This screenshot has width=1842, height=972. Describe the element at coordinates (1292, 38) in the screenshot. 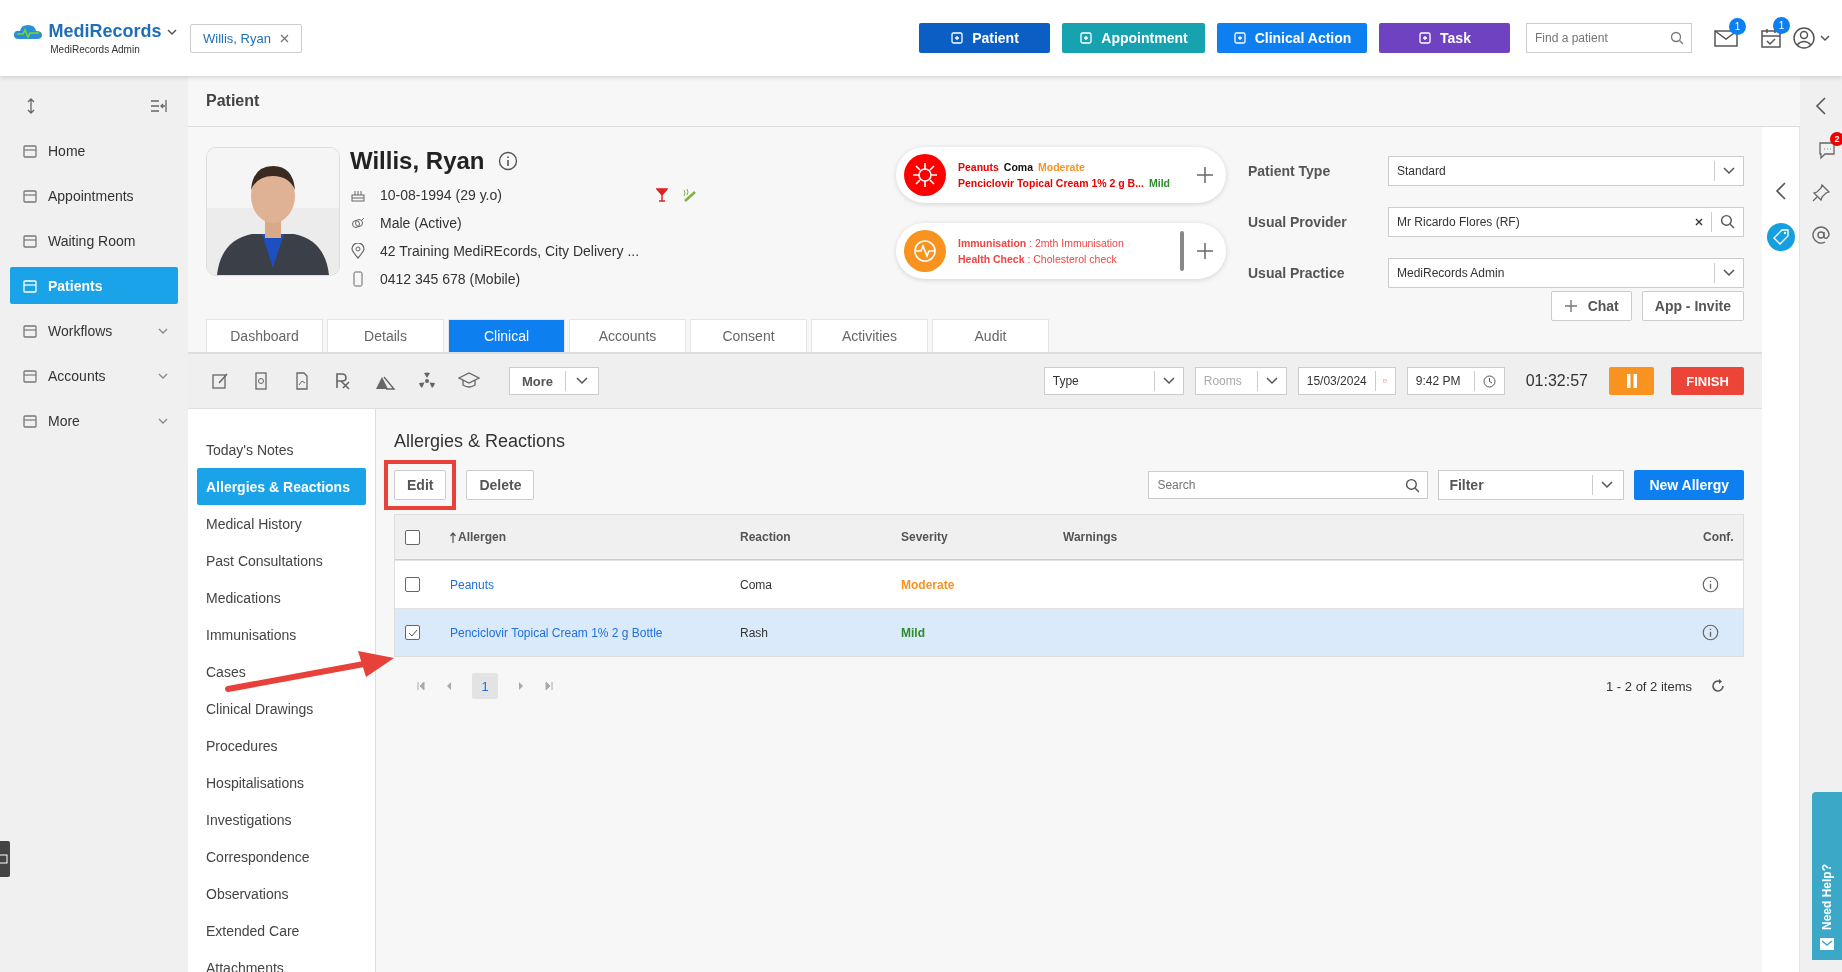

I see `quick-action-button: Clinical Action` at that location.